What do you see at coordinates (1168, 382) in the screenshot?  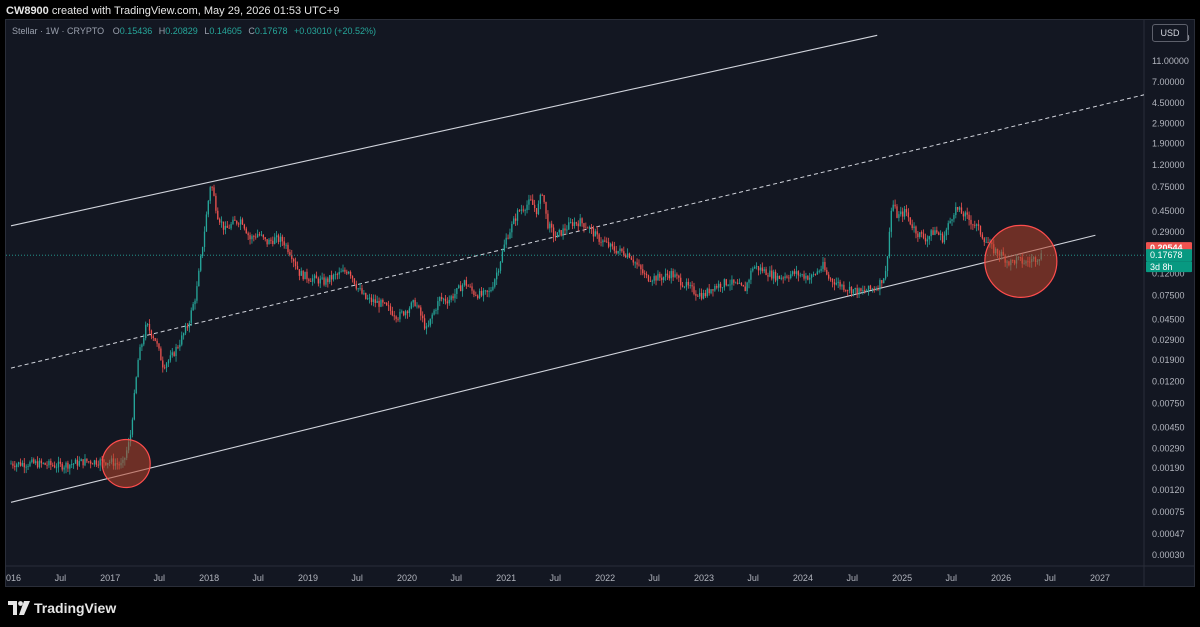 I see `y-tick-label: 0.01200` at bounding box center [1168, 382].